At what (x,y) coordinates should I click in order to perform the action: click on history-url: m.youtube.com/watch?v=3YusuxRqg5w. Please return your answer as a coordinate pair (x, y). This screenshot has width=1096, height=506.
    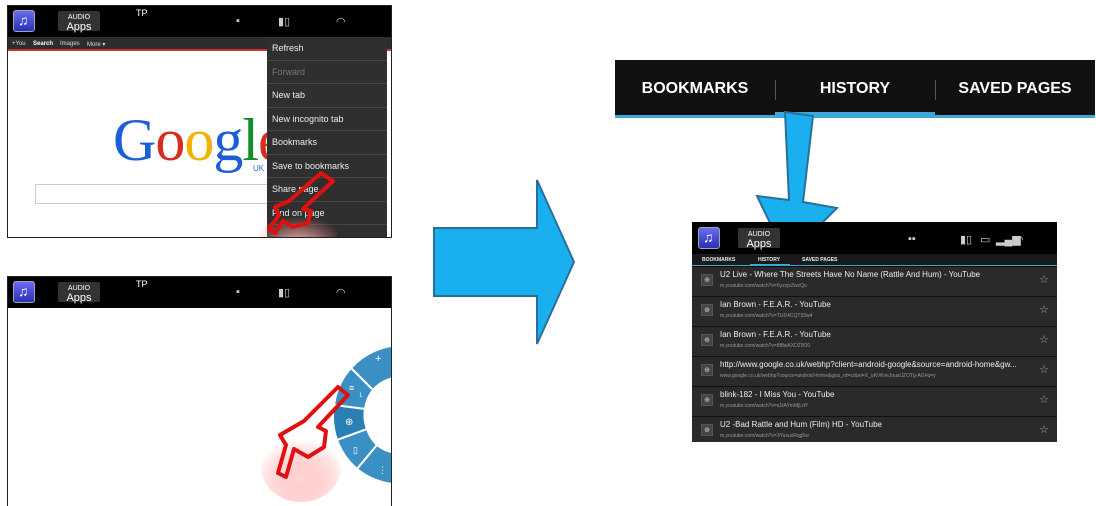
    Looking at the image, I should click on (764, 436).